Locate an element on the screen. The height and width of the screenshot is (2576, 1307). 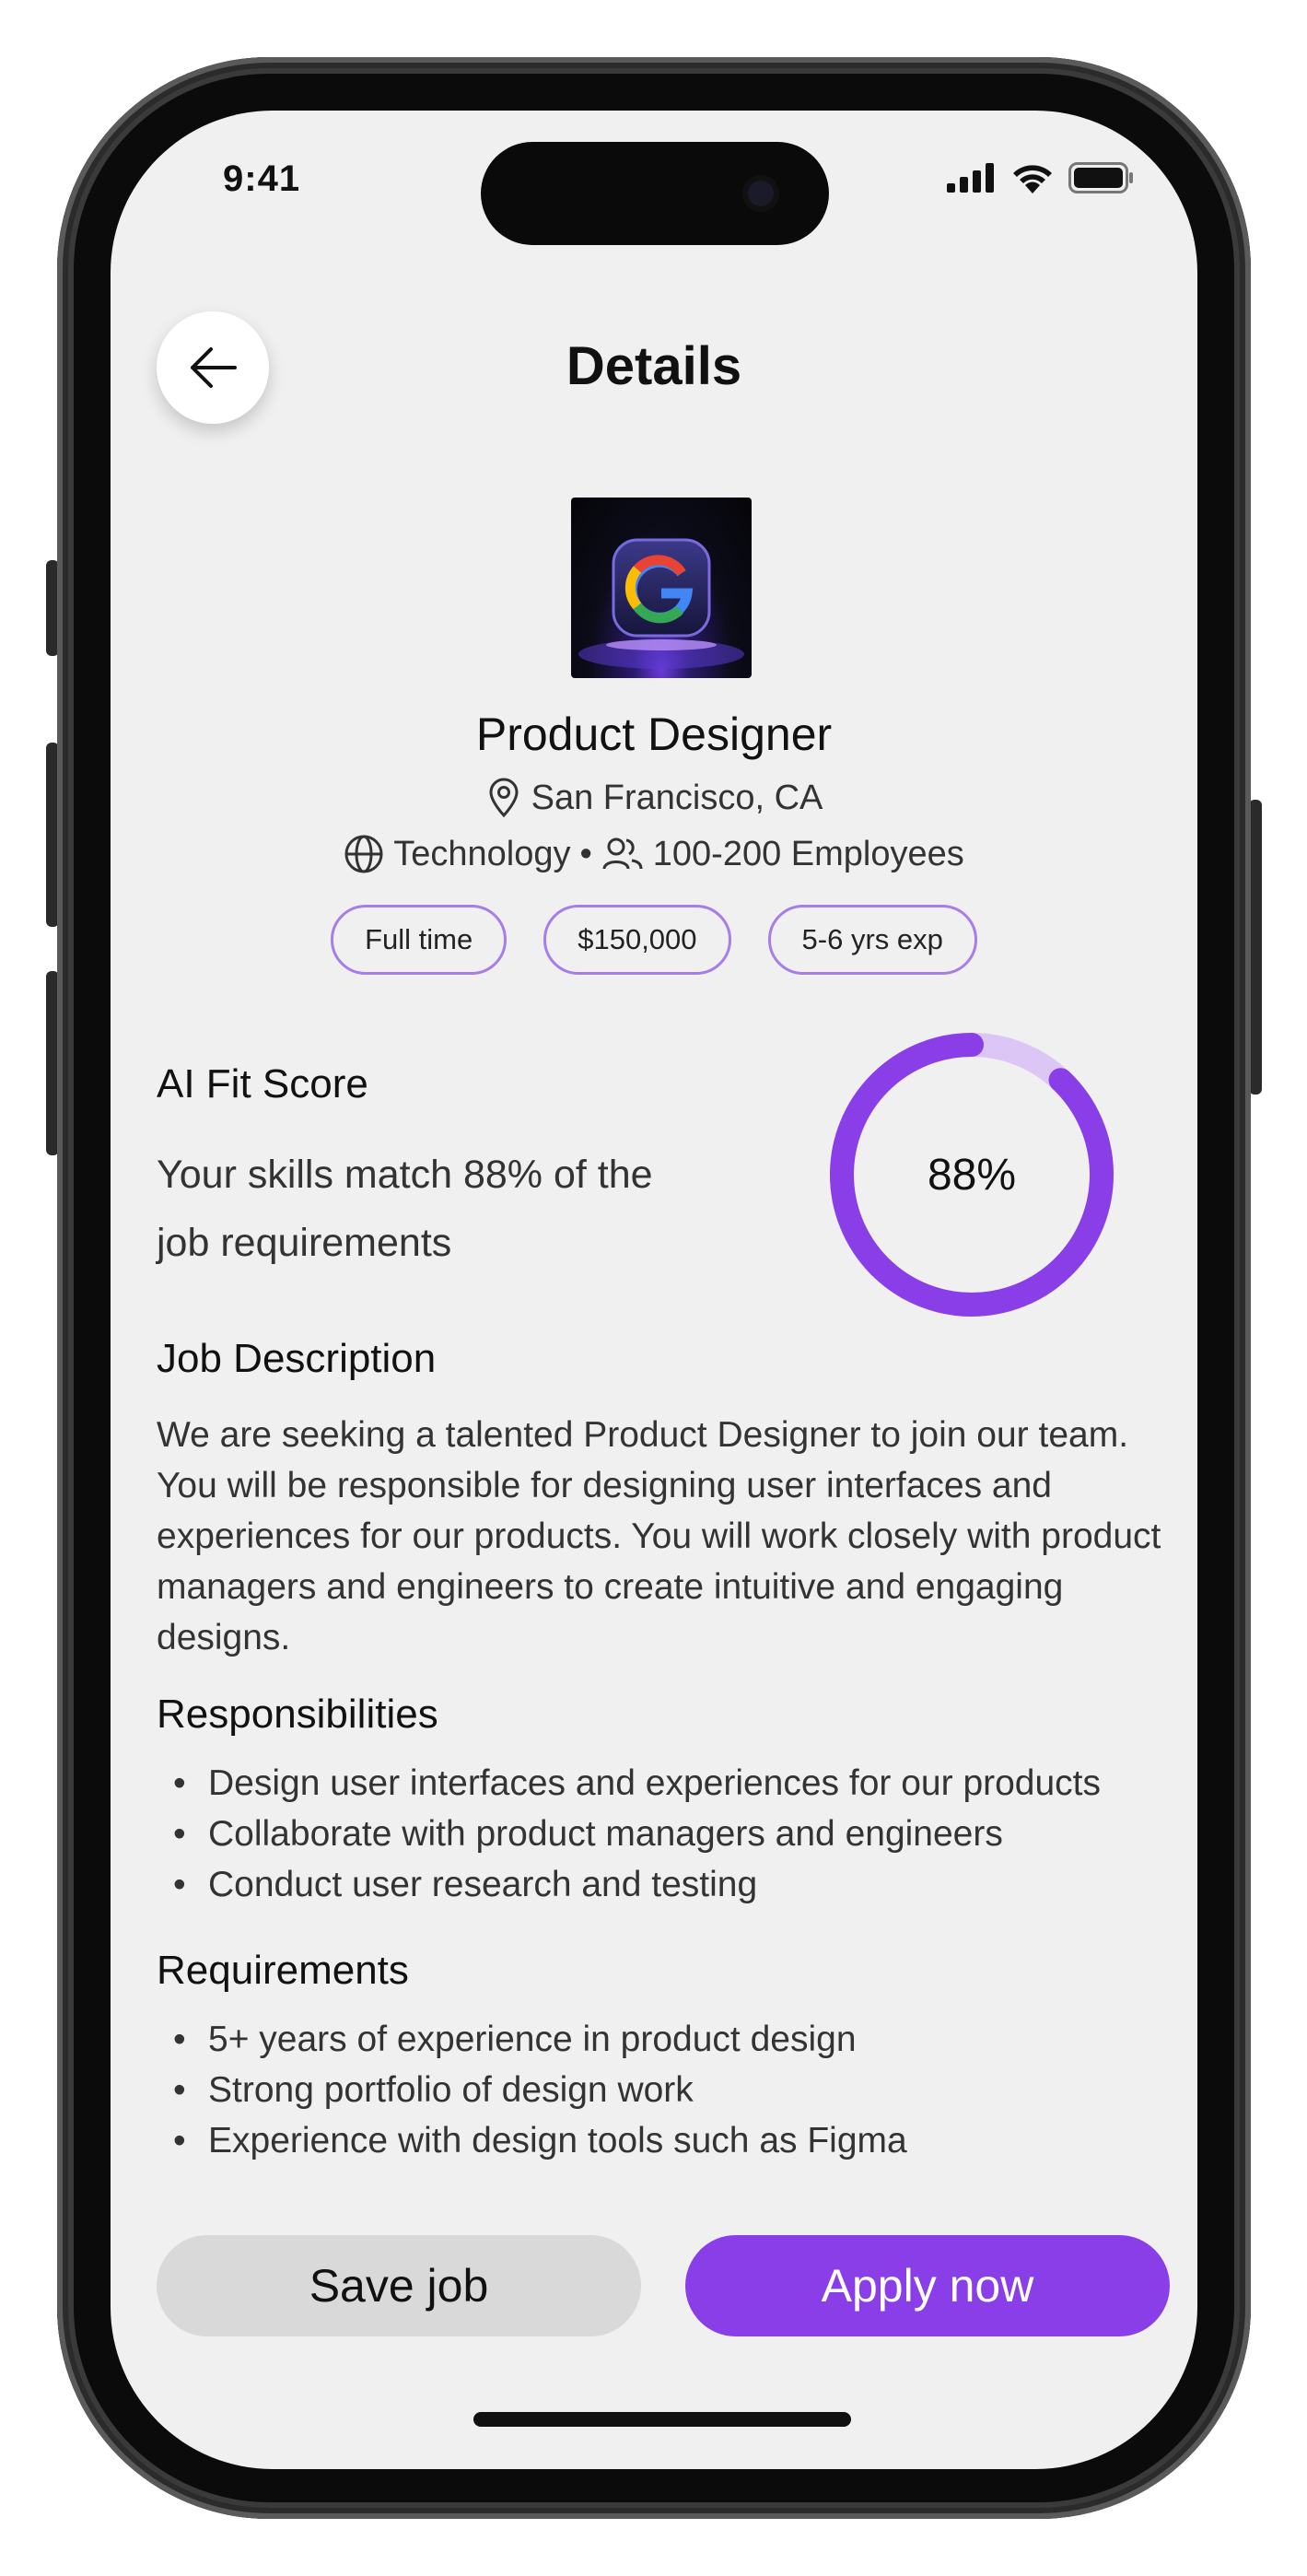
ai-fit-heading: AI Fit Score is located at coordinates (263, 1084).